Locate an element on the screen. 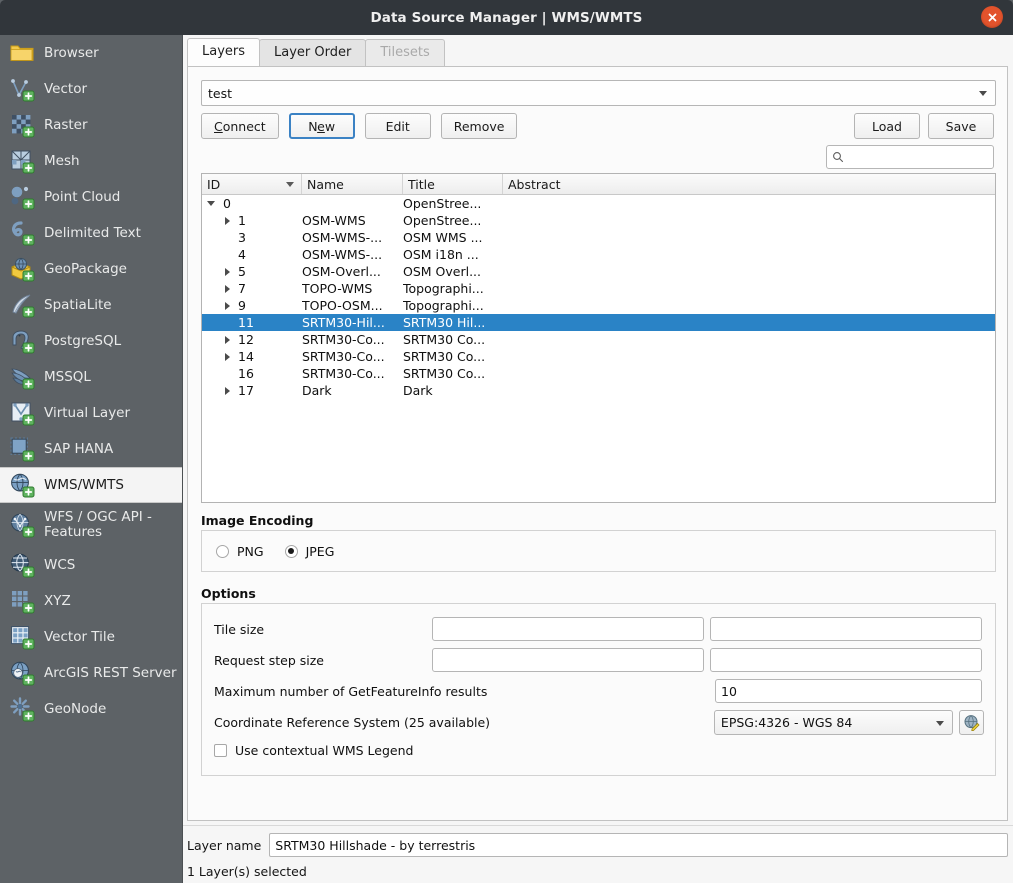 This screenshot has width=1013, height=883. remove-button: Remove is located at coordinates (479, 126).